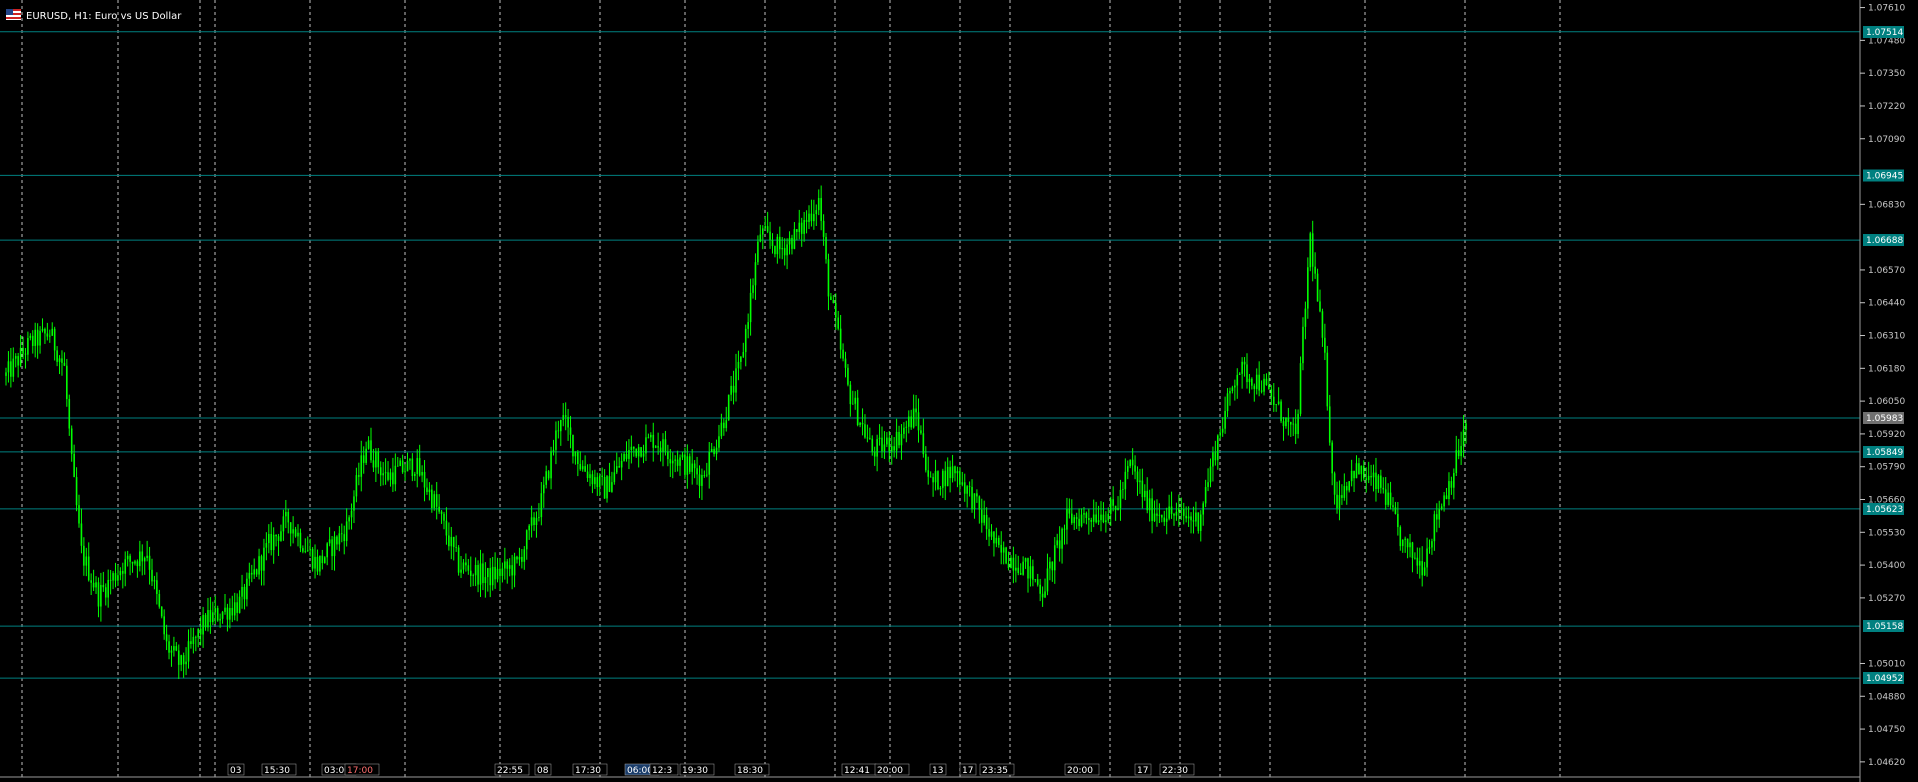 Image resolution: width=1918 pixels, height=782 pixels. Describe the element at coordinates (695, 771) in the screenshot. I see `event-label: 19:30` at that location.